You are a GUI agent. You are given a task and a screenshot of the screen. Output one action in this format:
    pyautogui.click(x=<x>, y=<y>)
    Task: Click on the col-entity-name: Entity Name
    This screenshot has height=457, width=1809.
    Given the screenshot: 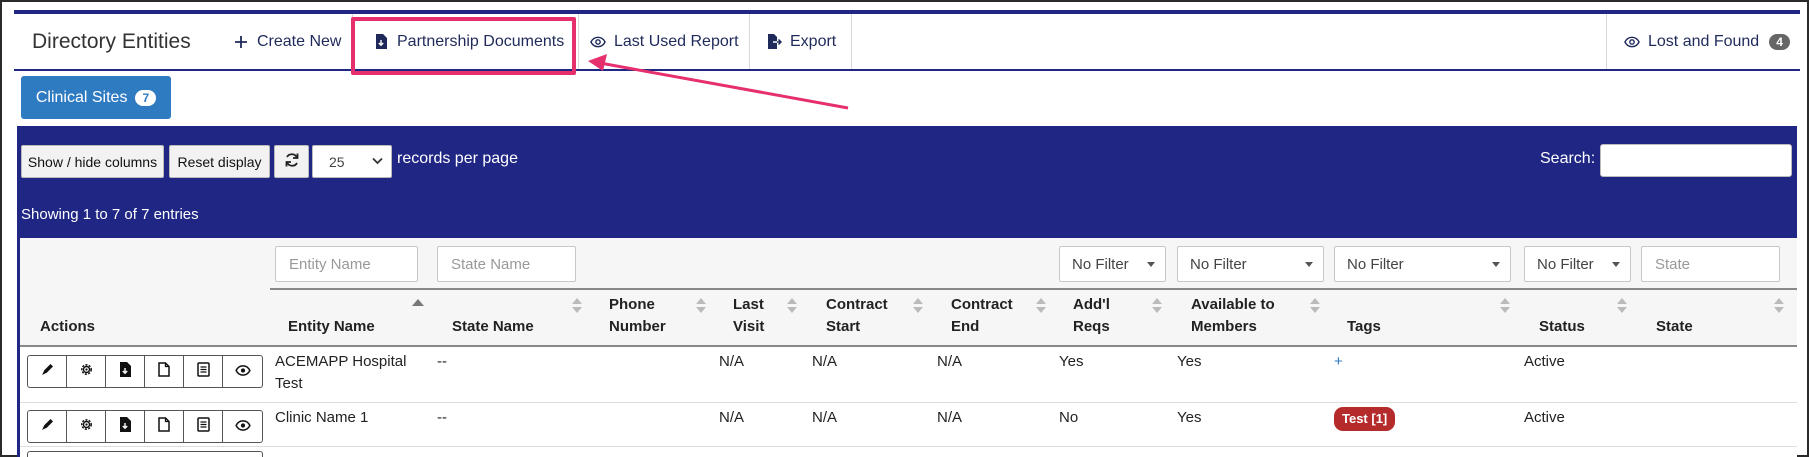 What is the action you would take?
    pyautogui.click(x=331, y=327)
    